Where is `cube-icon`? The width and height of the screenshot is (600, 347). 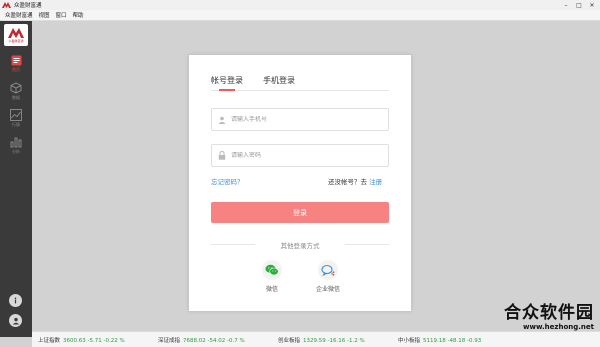
cube-icon is located at coordinates (16, 87).